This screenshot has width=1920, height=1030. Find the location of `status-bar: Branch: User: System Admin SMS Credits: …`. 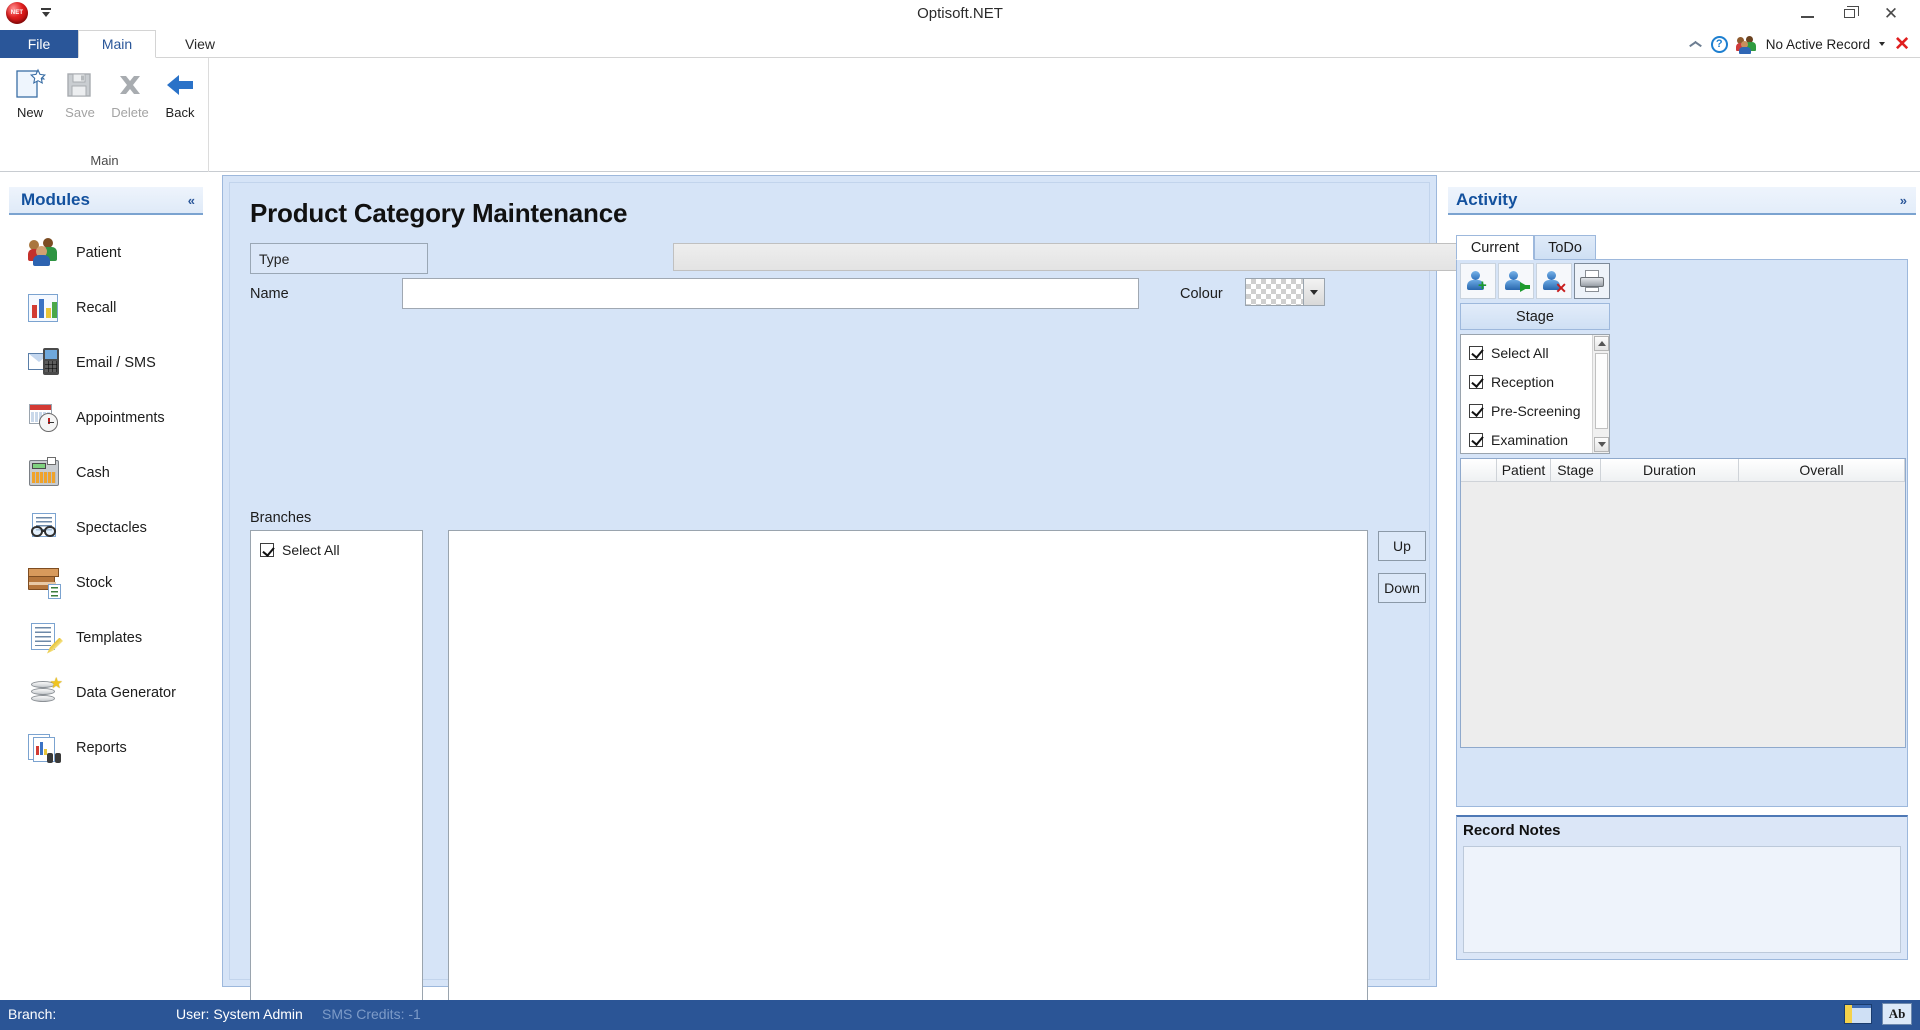

status-bar: Branch: User: System Admin SMS Credits: … is located at coordinates (960, 1015).